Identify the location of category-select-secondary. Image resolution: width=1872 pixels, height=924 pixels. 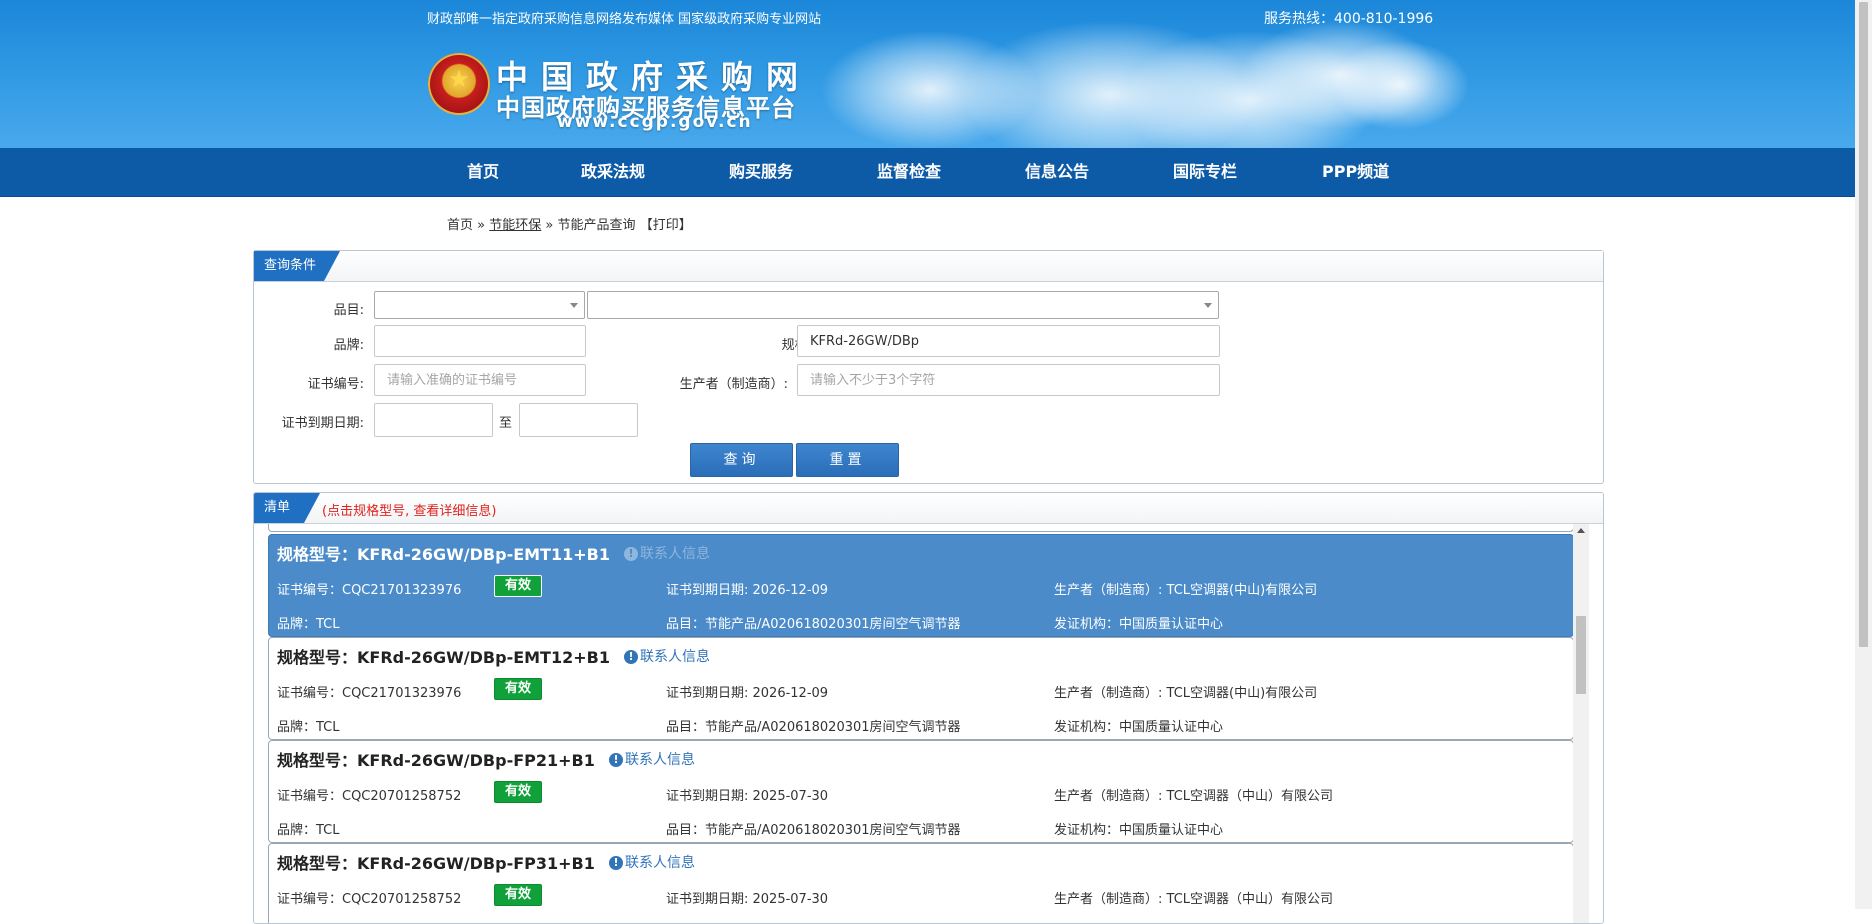
(903, 305).